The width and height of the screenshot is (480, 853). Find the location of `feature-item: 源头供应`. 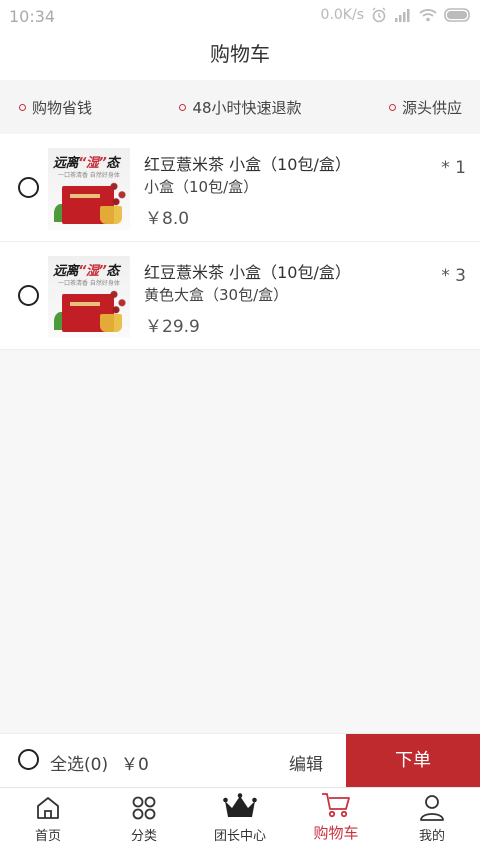

feature-item: 源头供应 is located at coordinates (425, 107).